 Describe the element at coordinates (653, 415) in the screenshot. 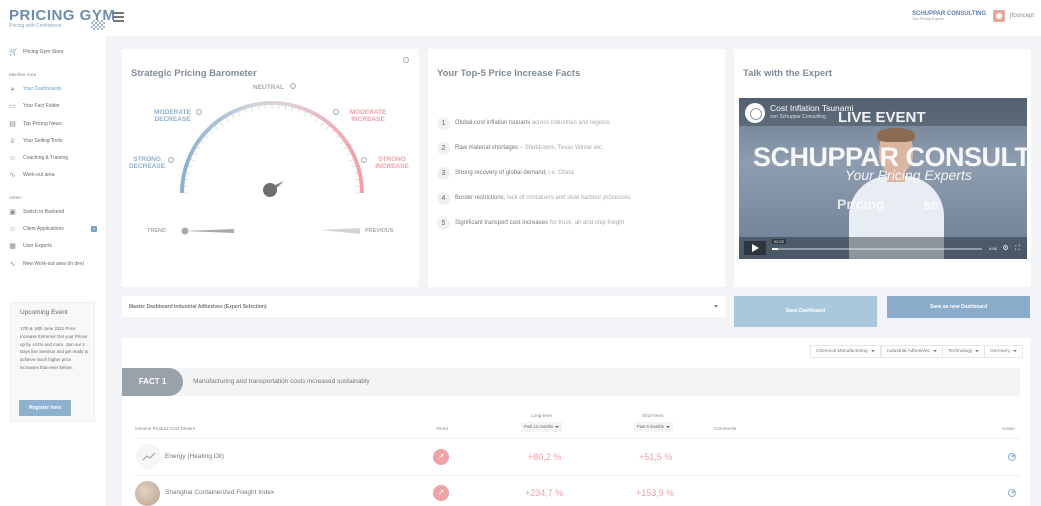

I see `header-short-term: Short-term` at that location.